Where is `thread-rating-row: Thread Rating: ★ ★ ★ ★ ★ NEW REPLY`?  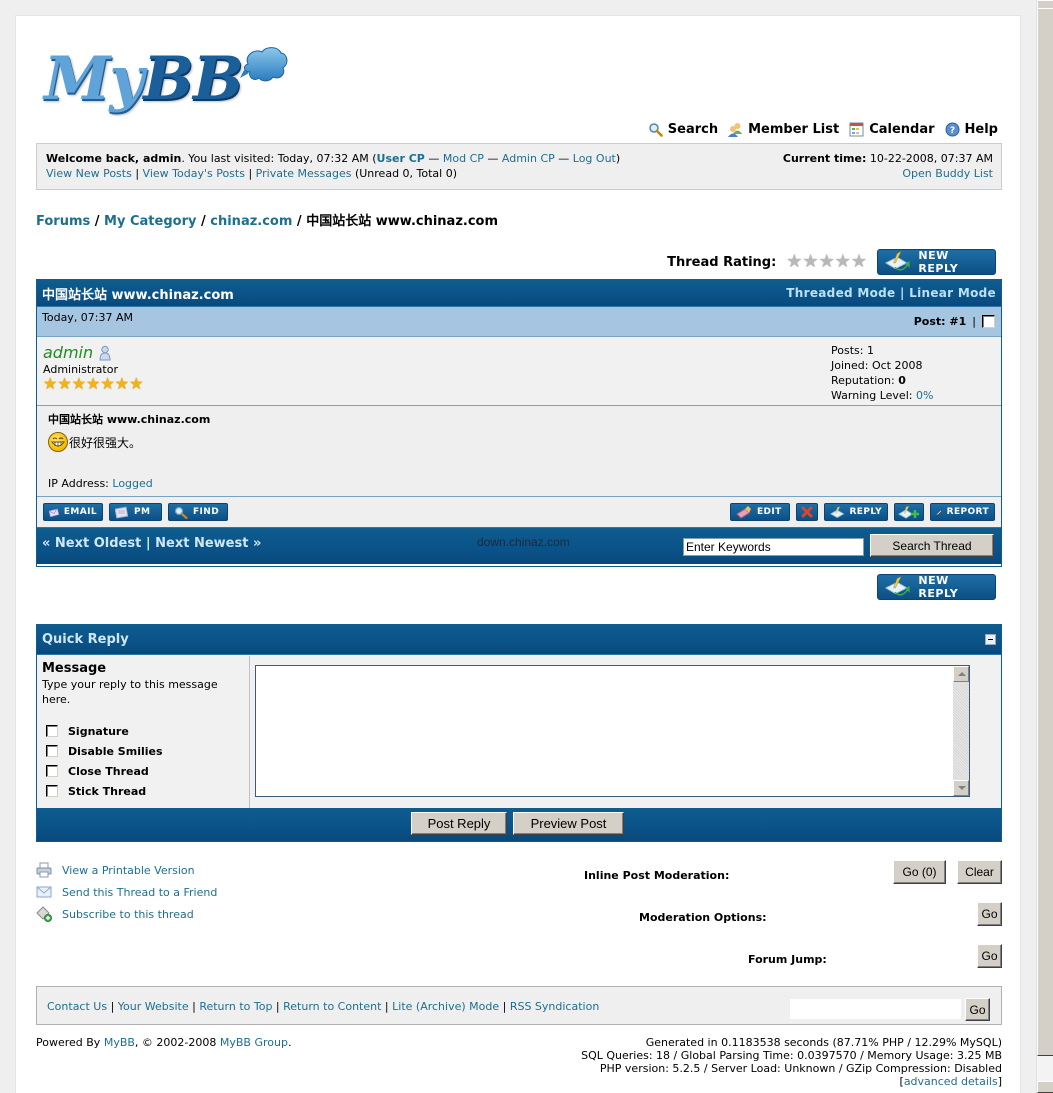
thread-rating-row: Thread Rating: ★ ★ ★ ★ ★ NEW REPLY is located at coordinates (831, 262).